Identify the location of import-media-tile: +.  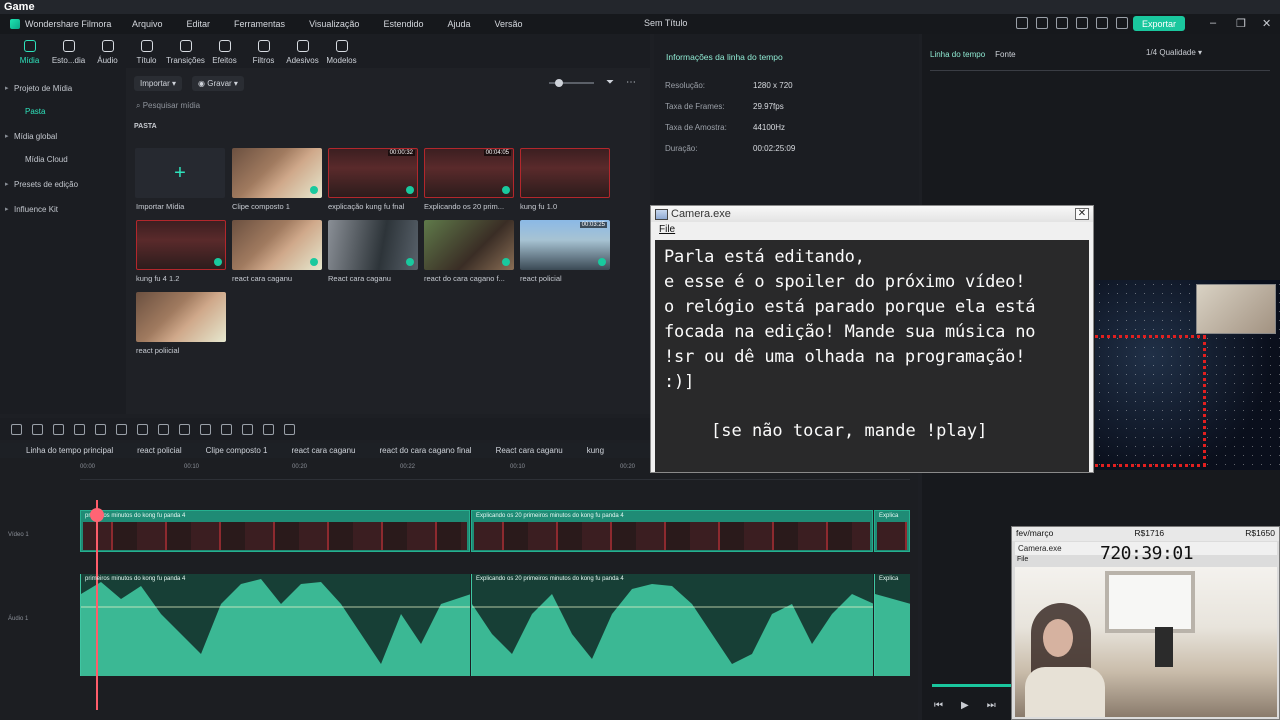
(180, 173).